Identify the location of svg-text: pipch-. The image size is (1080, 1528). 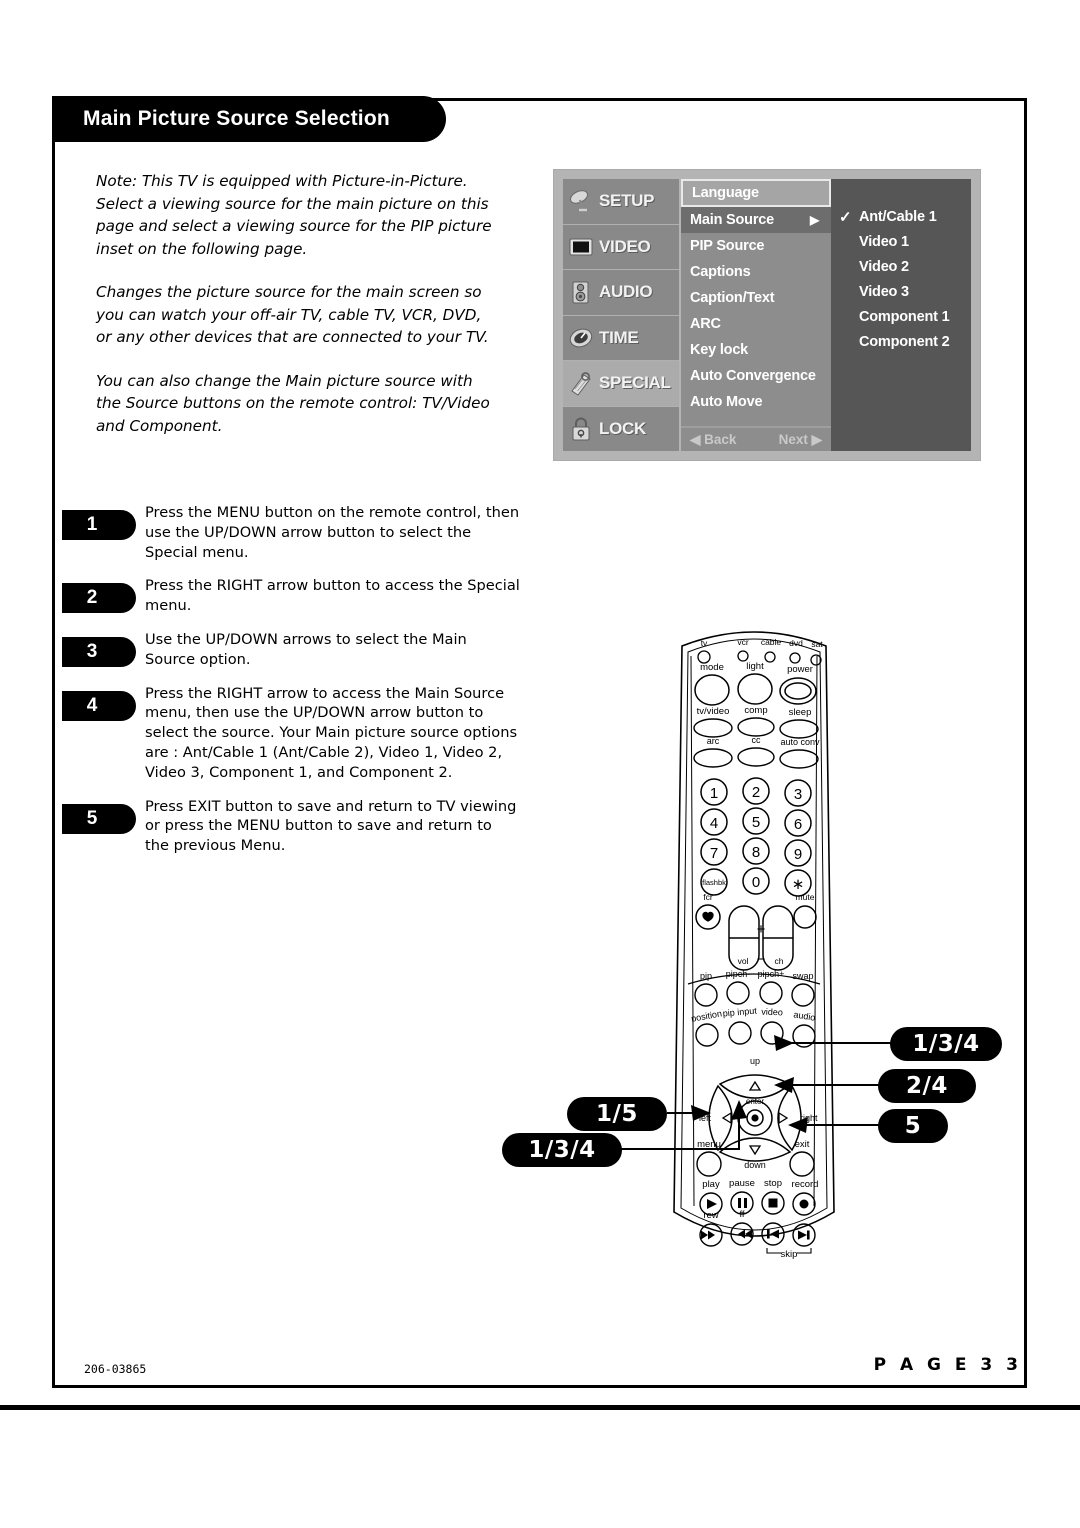
(738, 974).